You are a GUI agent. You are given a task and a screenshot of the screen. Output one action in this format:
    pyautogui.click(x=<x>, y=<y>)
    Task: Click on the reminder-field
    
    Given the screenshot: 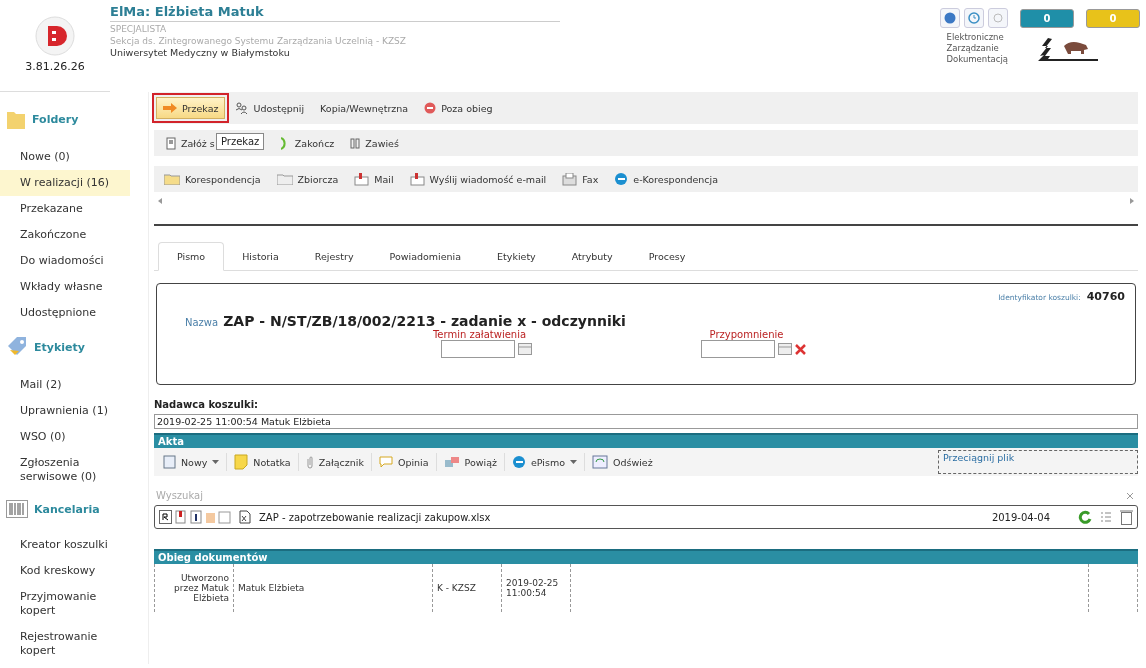 What is the action you would take?
    pyautogui.click(x=738, y=349)
    